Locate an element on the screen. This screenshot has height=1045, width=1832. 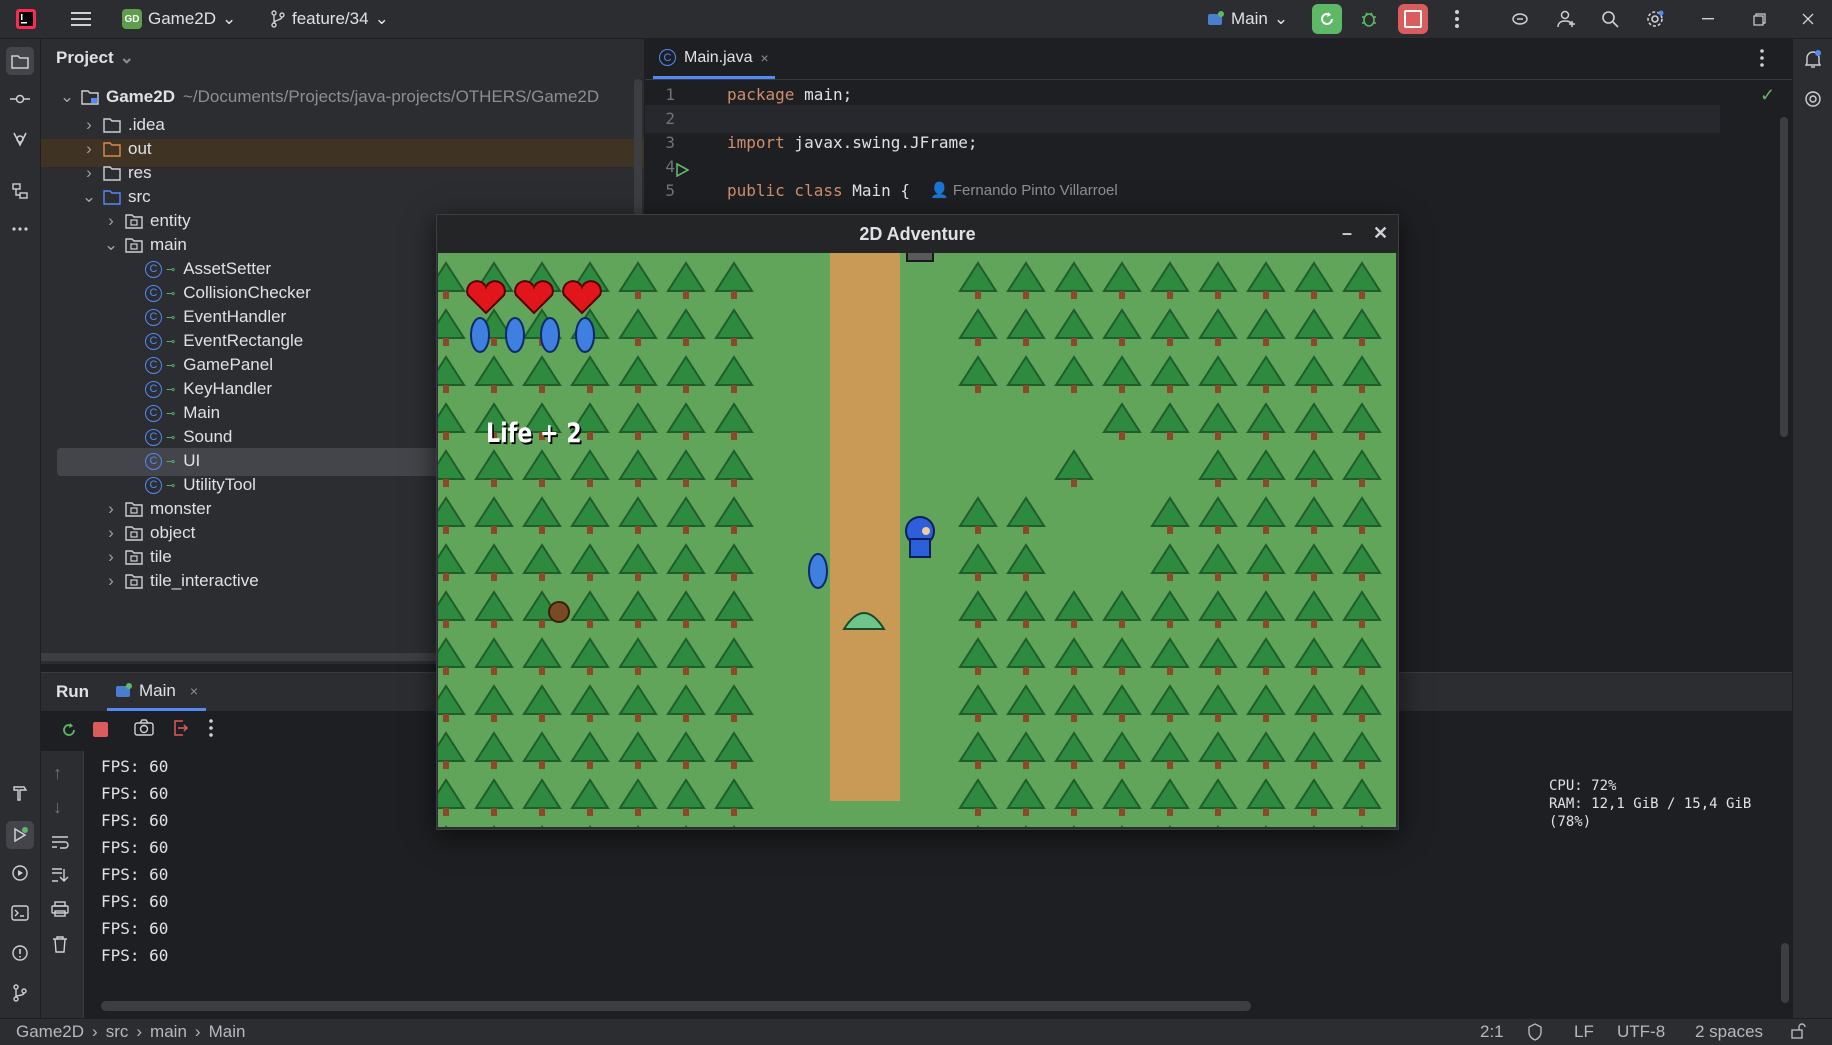
project-selector: GD Game2D ⌄ is located at coordinates (179, 19).